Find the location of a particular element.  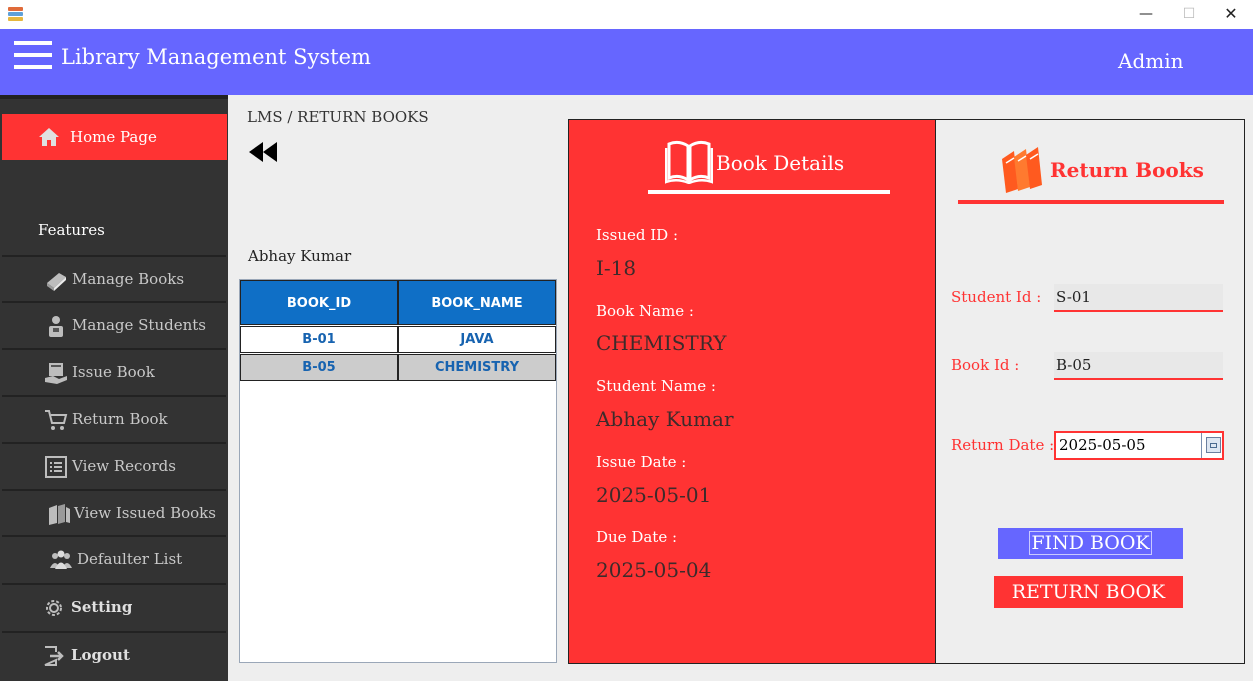

issue-date-value: 2025-05-01 is located at coordinates (654, 495).